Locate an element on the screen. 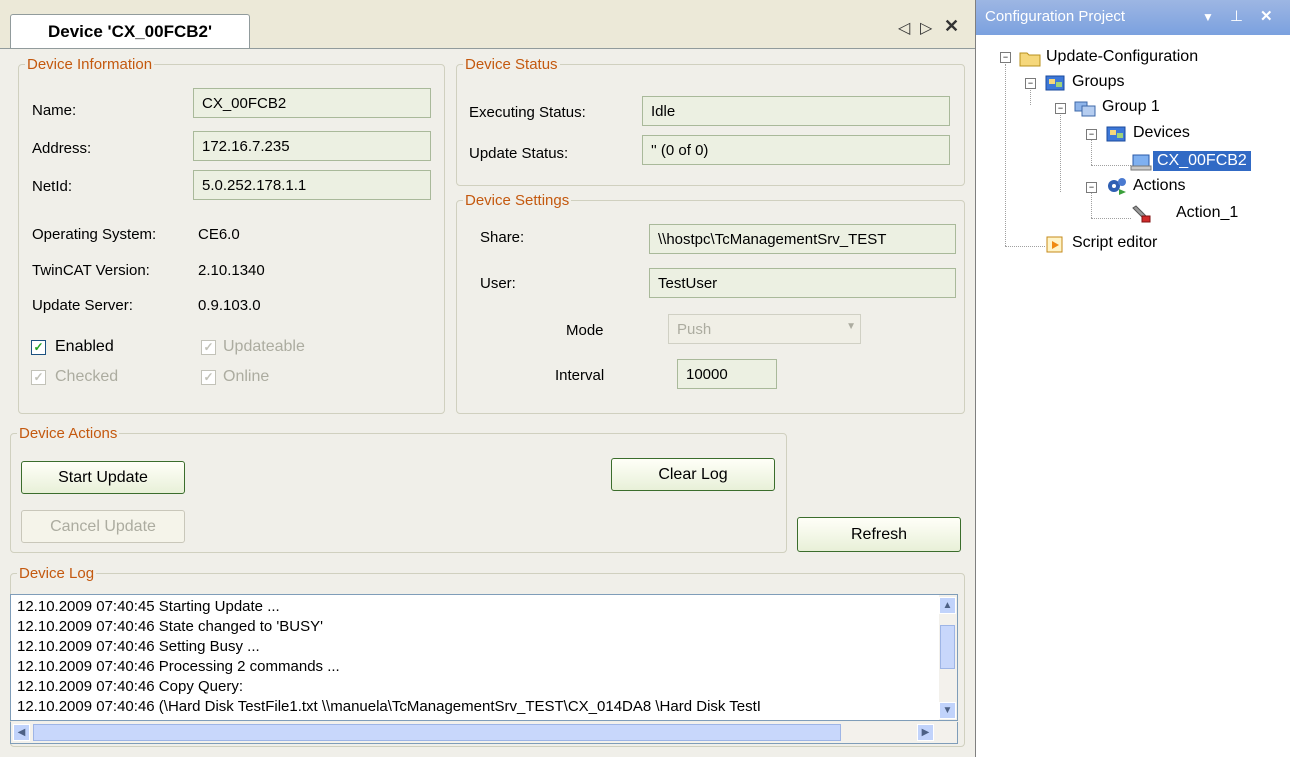 The height and width of the screenshot is (757, 1290). online-label: Online is located at coordinates (246, 376).